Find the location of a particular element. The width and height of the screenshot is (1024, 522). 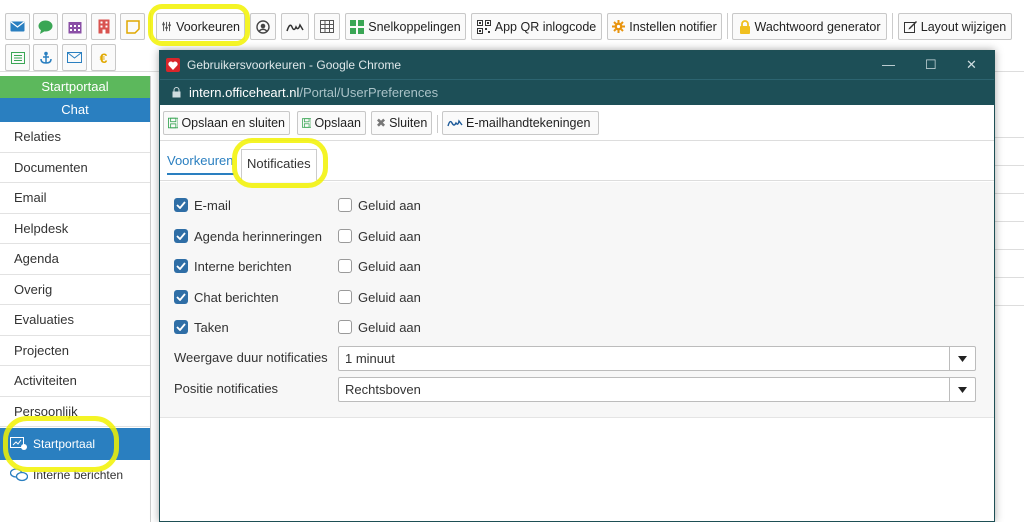

email-signatures-button: E-mailhandtekeningen is located at coordinates (520, 123).